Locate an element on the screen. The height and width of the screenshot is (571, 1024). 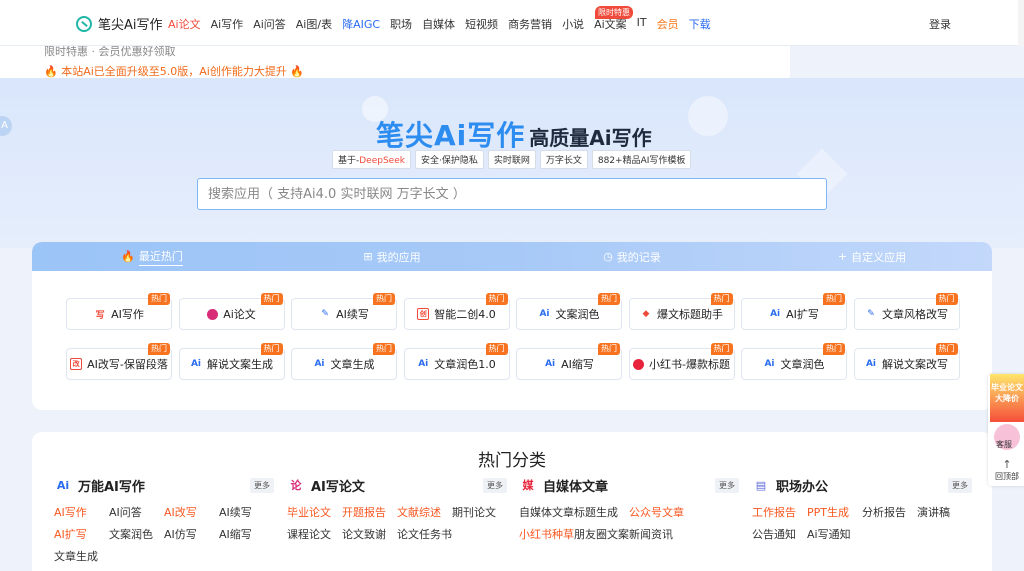
search-input is located at coordinates (512, 194).